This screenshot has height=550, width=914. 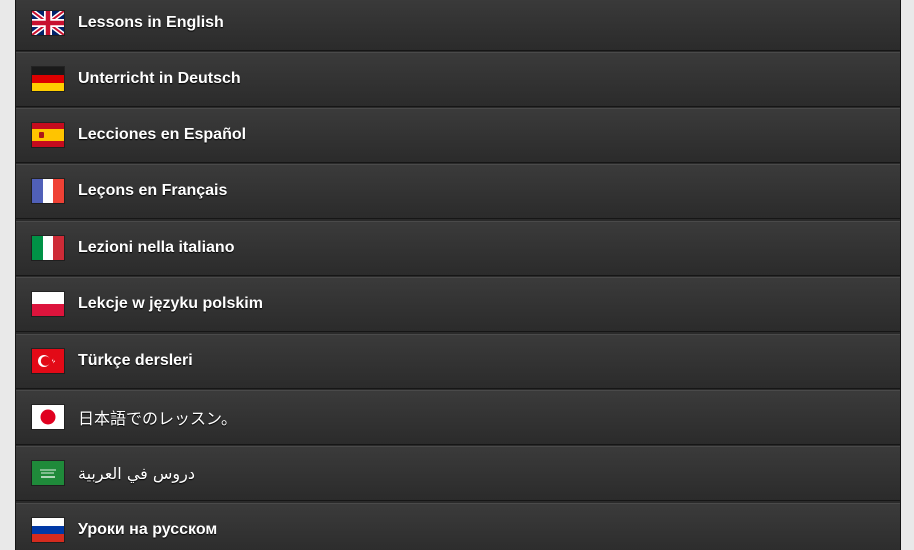 I want to click on language-label-russian: Уроки на русском, so click(x=148, y=529).